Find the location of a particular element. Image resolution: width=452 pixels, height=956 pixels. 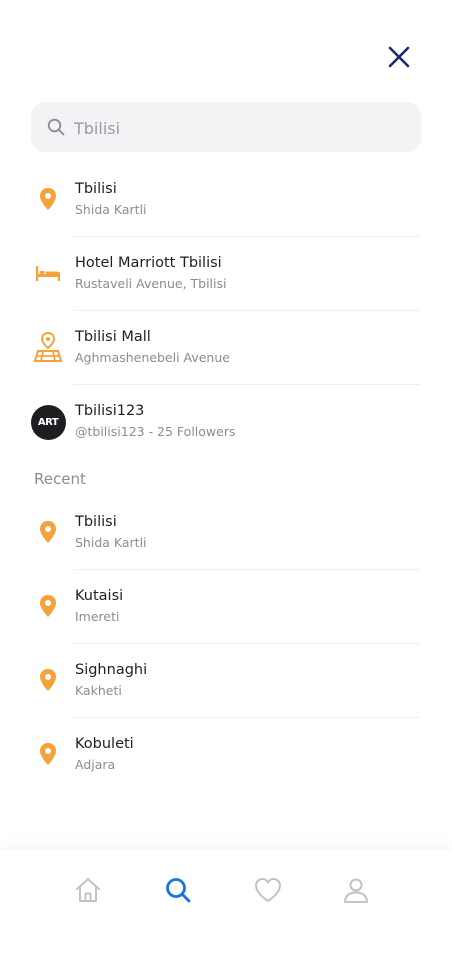

avatar: ART is located at coordinates (48, 422).